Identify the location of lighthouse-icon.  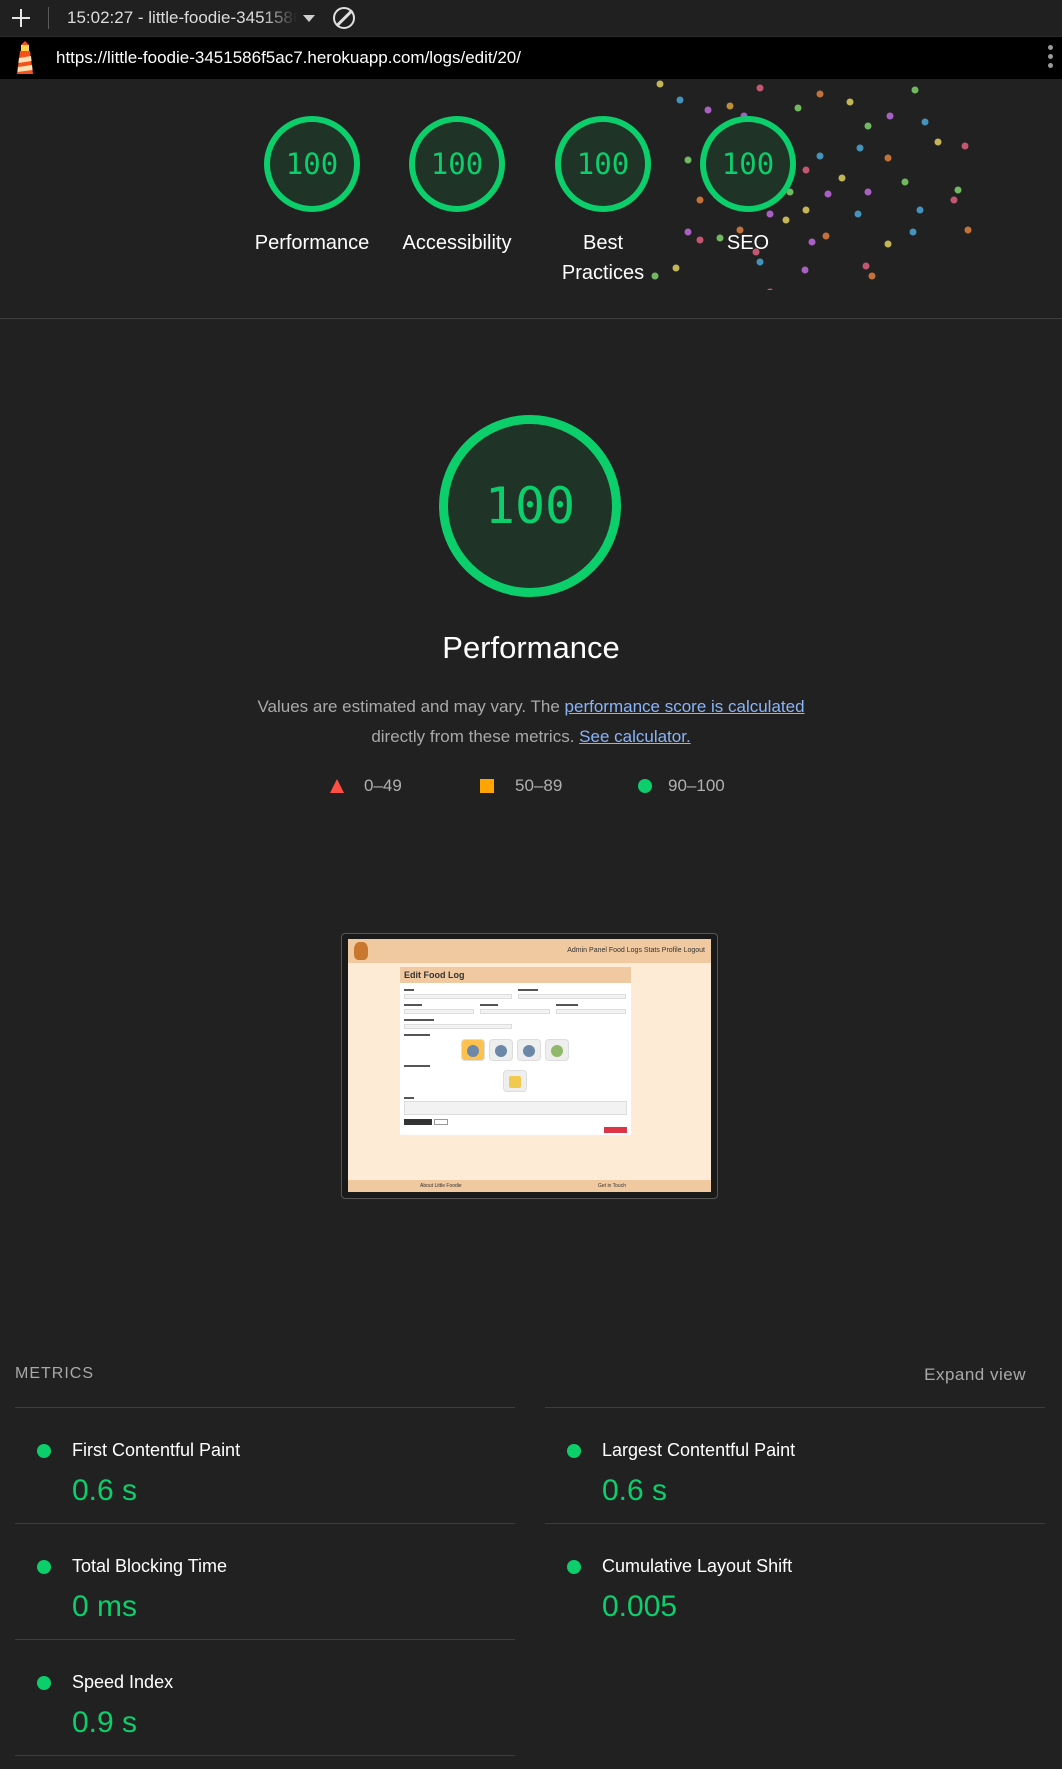
(25, 57).